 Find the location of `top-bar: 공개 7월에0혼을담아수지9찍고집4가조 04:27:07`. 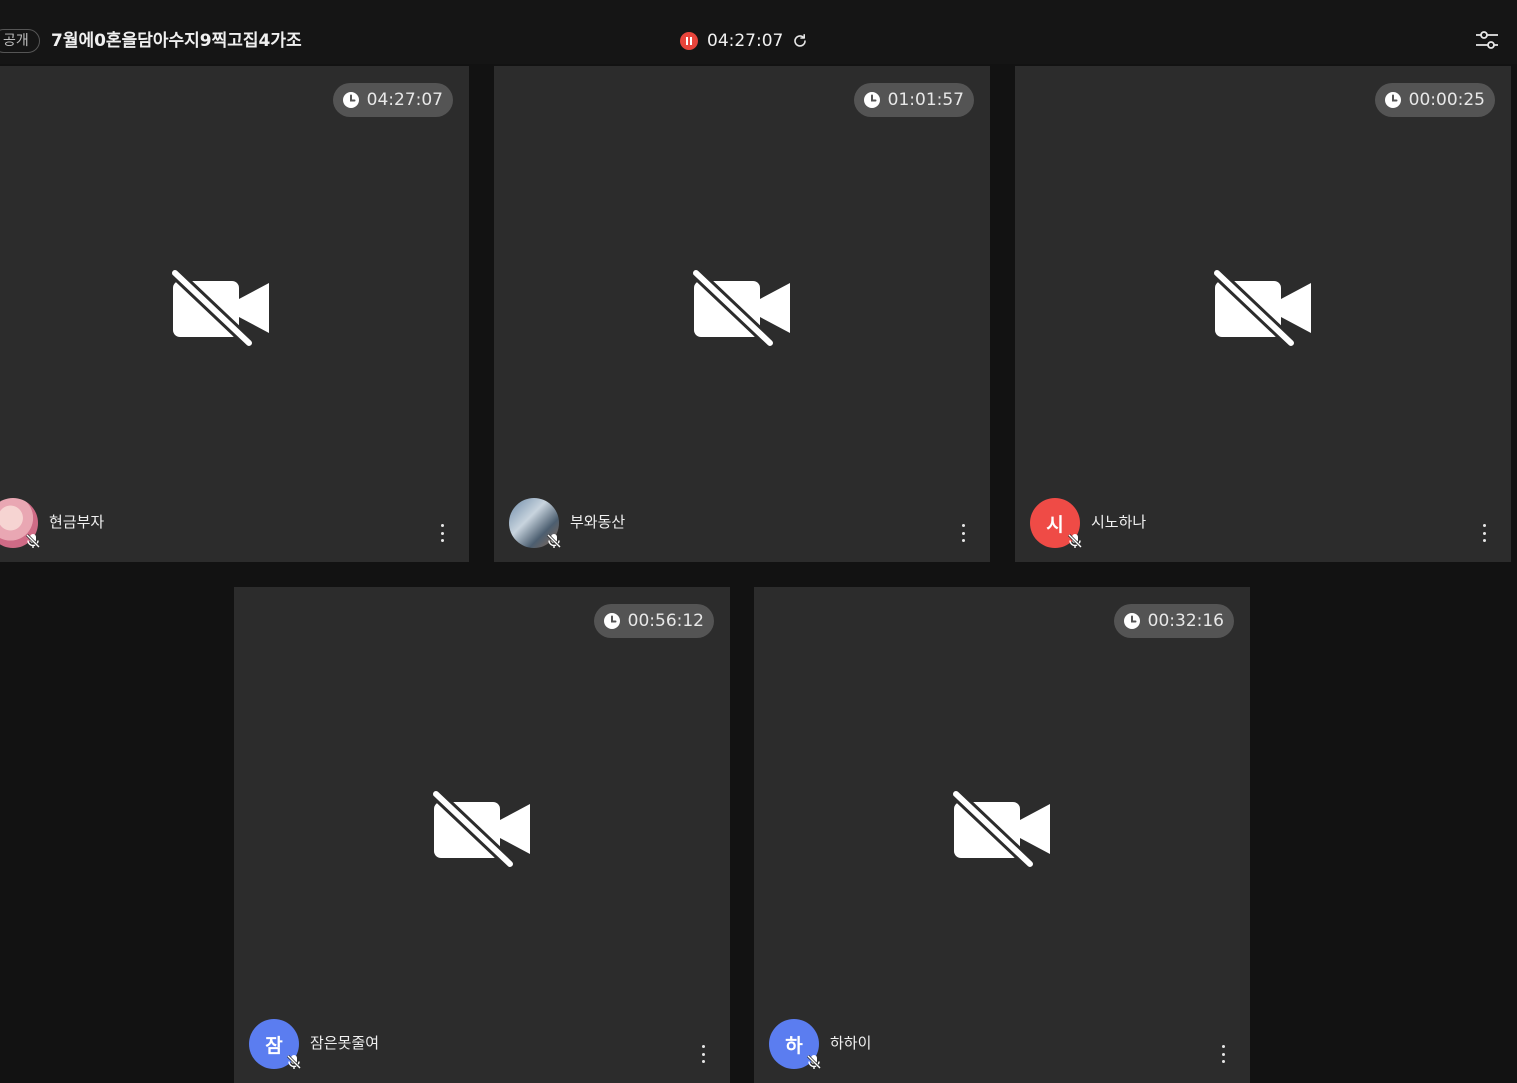

top-bar: 공개 7월에0혼을담아수지9찍고집4가조 04:27:07 is located at coordinates (758, 32).